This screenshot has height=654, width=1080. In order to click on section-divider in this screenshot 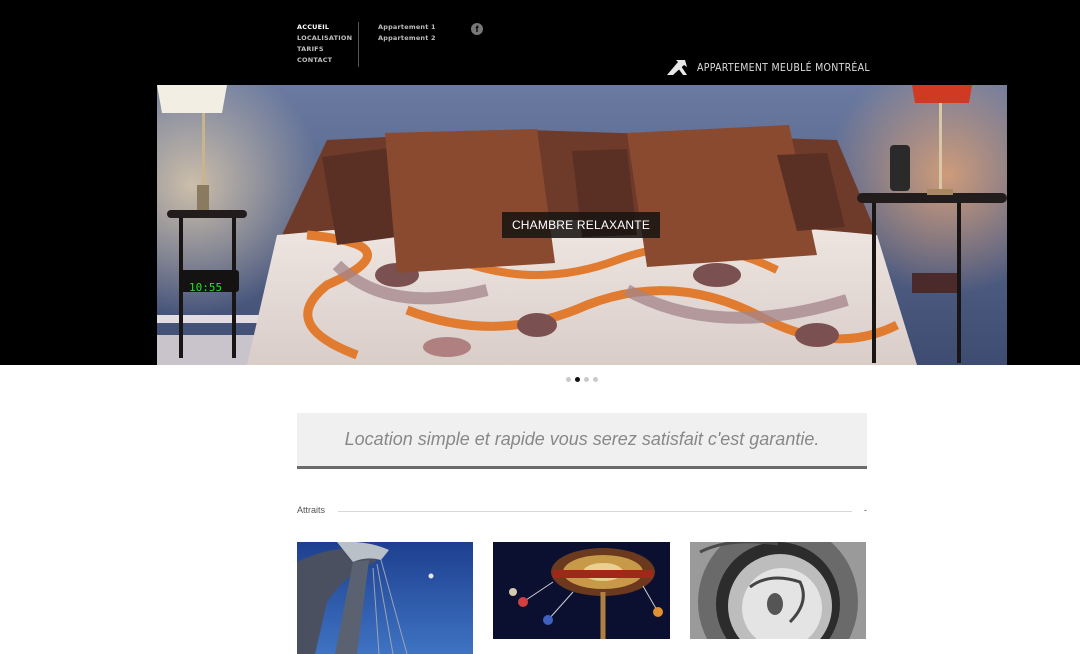, I will do `click(595, 511)`.